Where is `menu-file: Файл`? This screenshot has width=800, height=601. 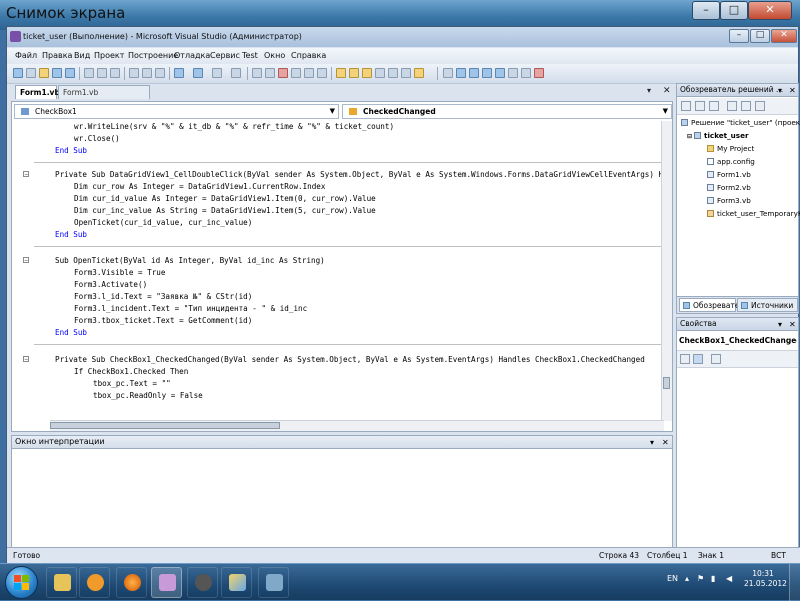
menu-file: Файл is located at coordinates (26, 55).